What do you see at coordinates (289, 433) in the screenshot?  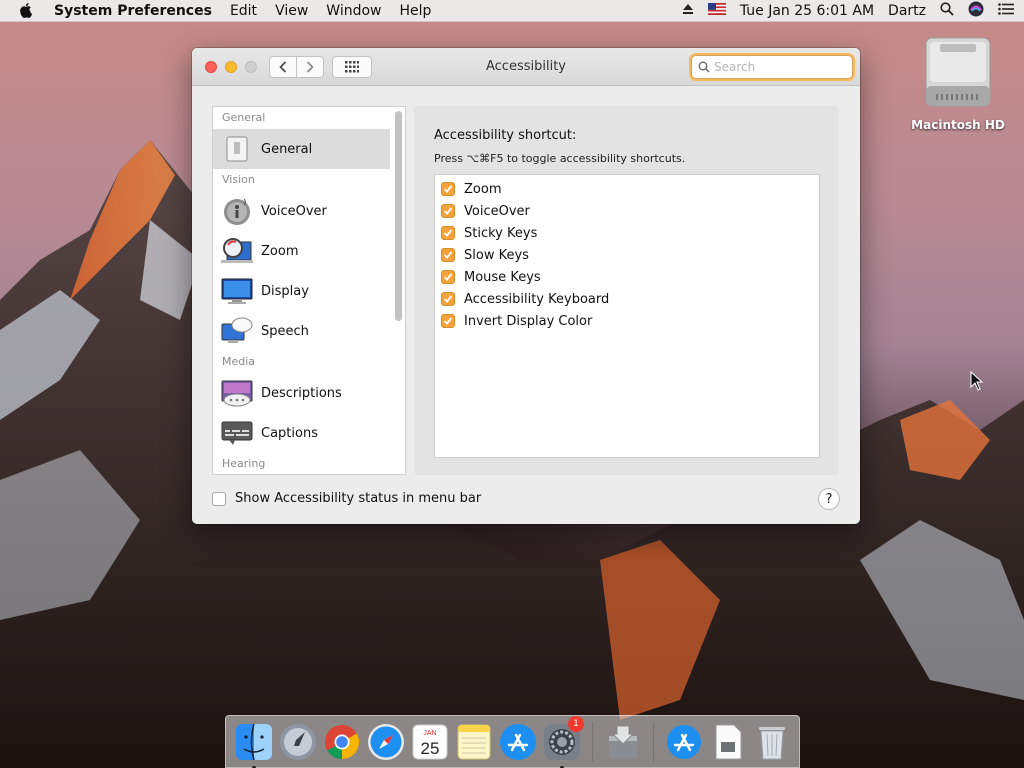 I see `sidebar-item-label: Captions` at bounding box center [289, 433].